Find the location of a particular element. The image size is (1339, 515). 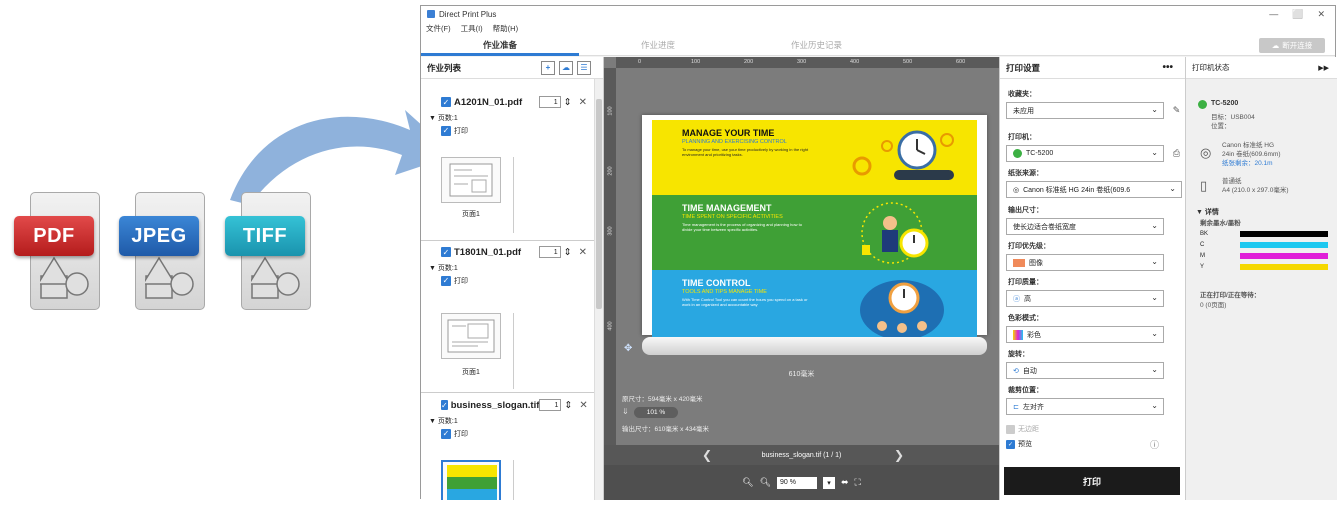

sheet-paper-size: A4 (210.0 x 297.0毫米) is located at coordinates (1255, 190).